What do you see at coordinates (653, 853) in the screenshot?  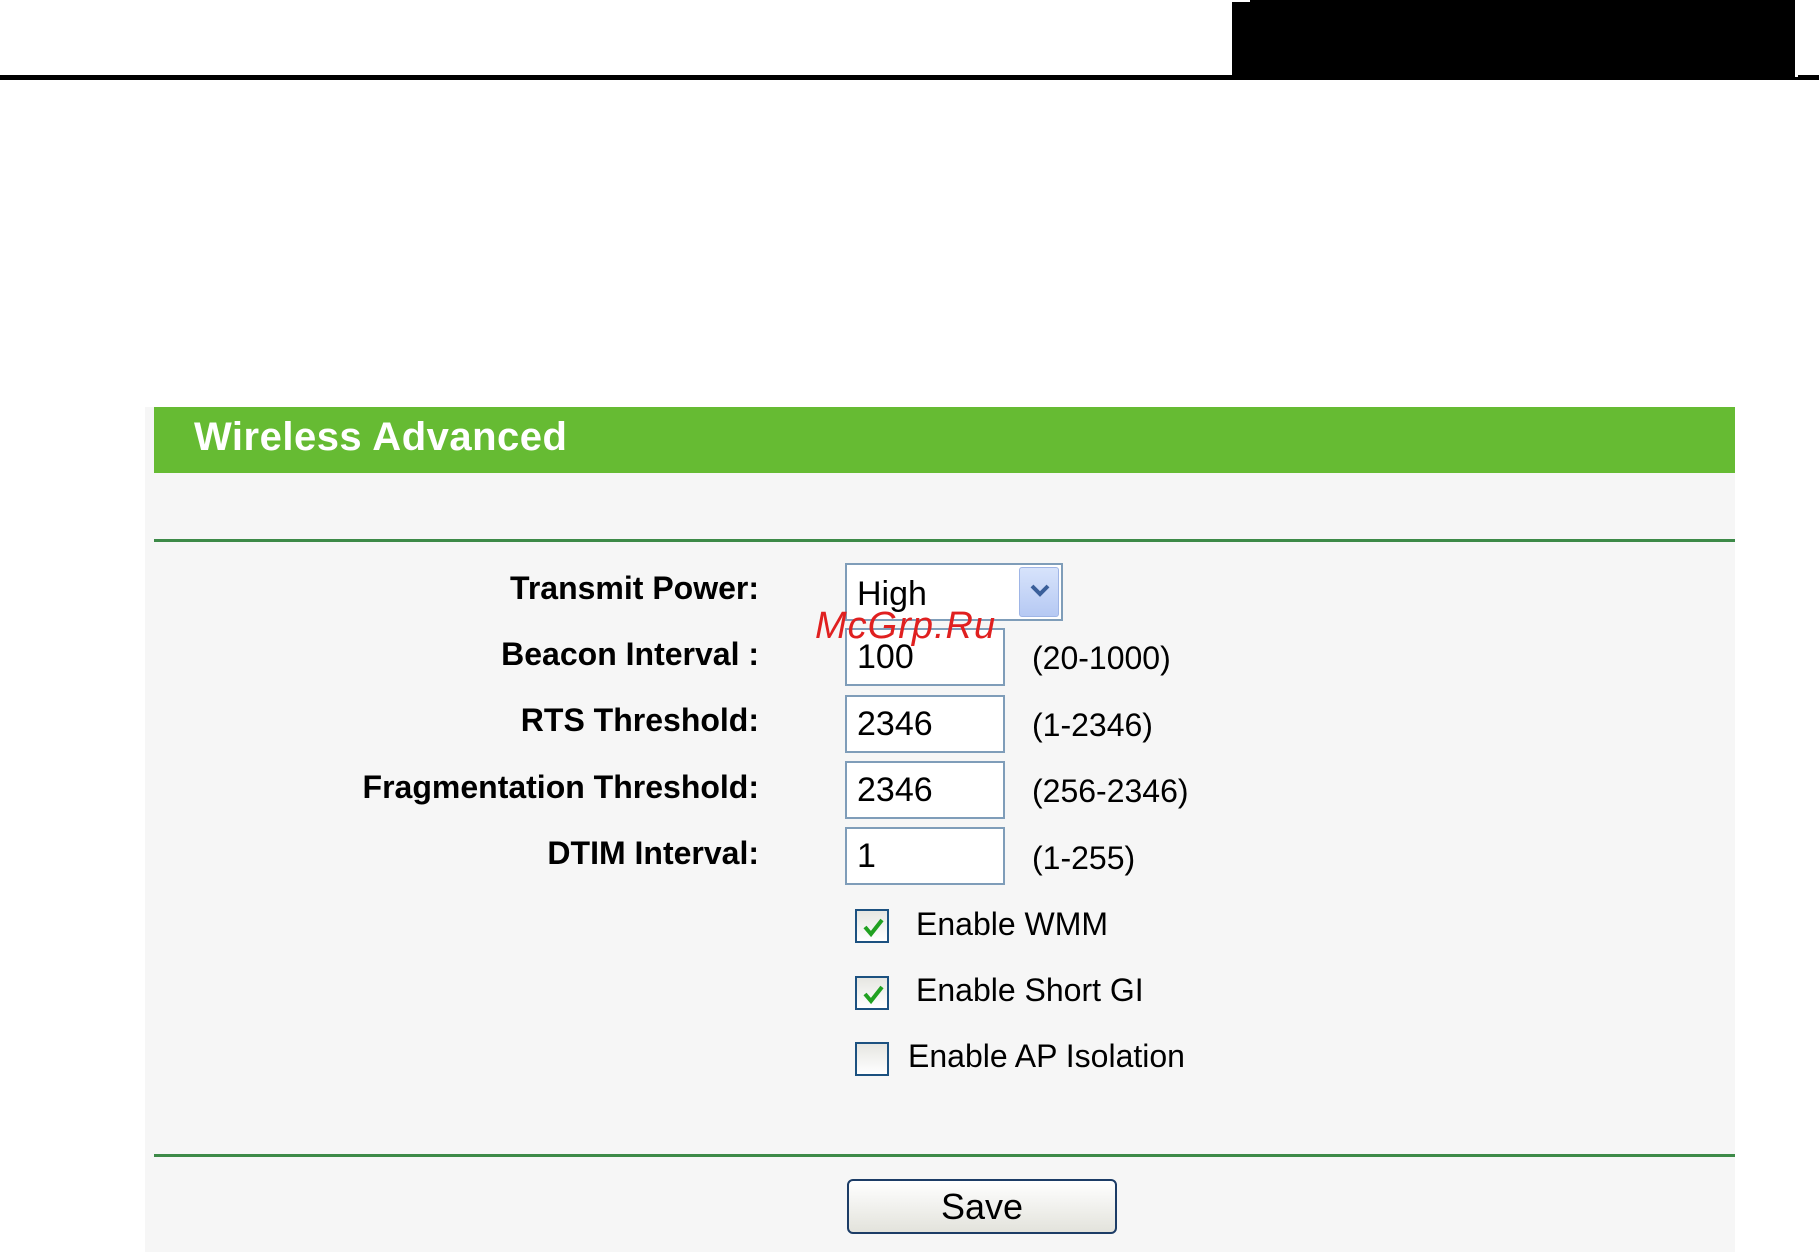 I see `dtim-interval-label: DTIM Interval:` at bounding box center [653, 853].